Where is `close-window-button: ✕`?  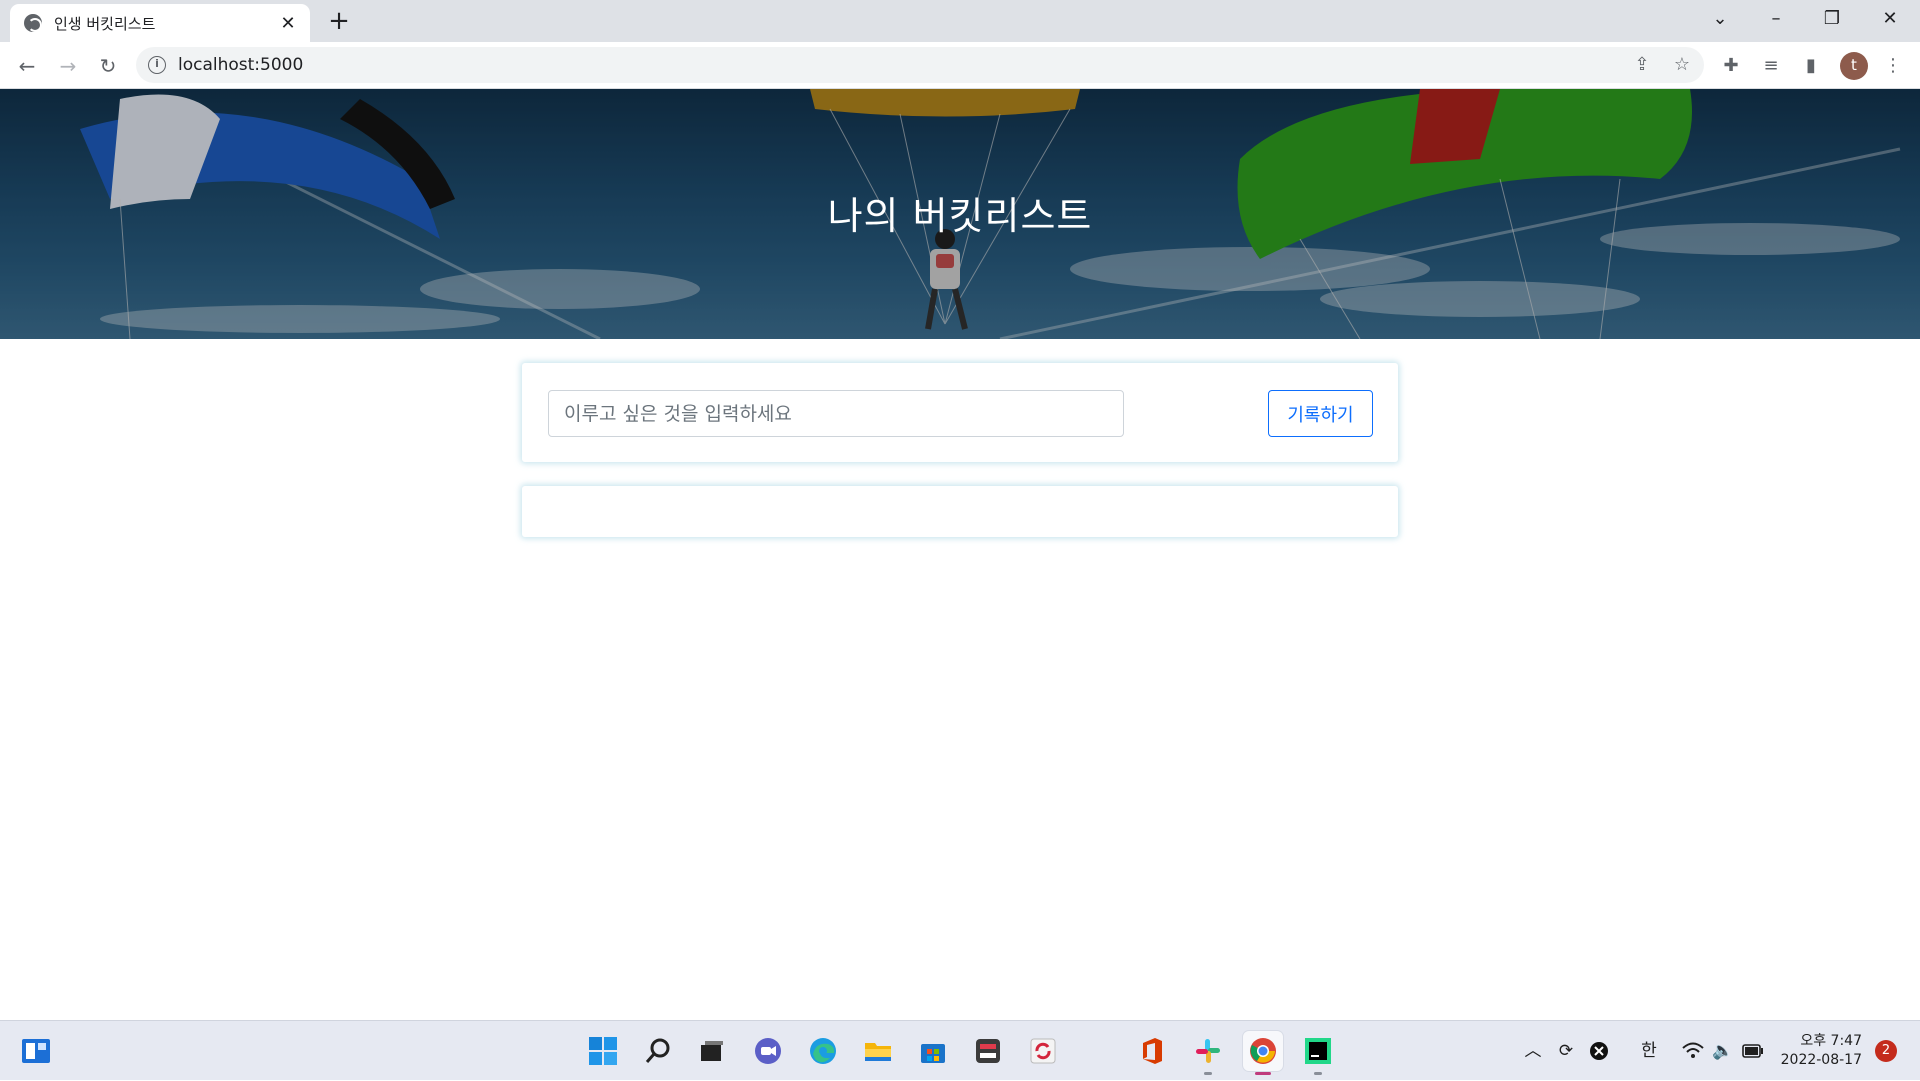
close-window-button: ✕ is located at coordinates (1890, 20).